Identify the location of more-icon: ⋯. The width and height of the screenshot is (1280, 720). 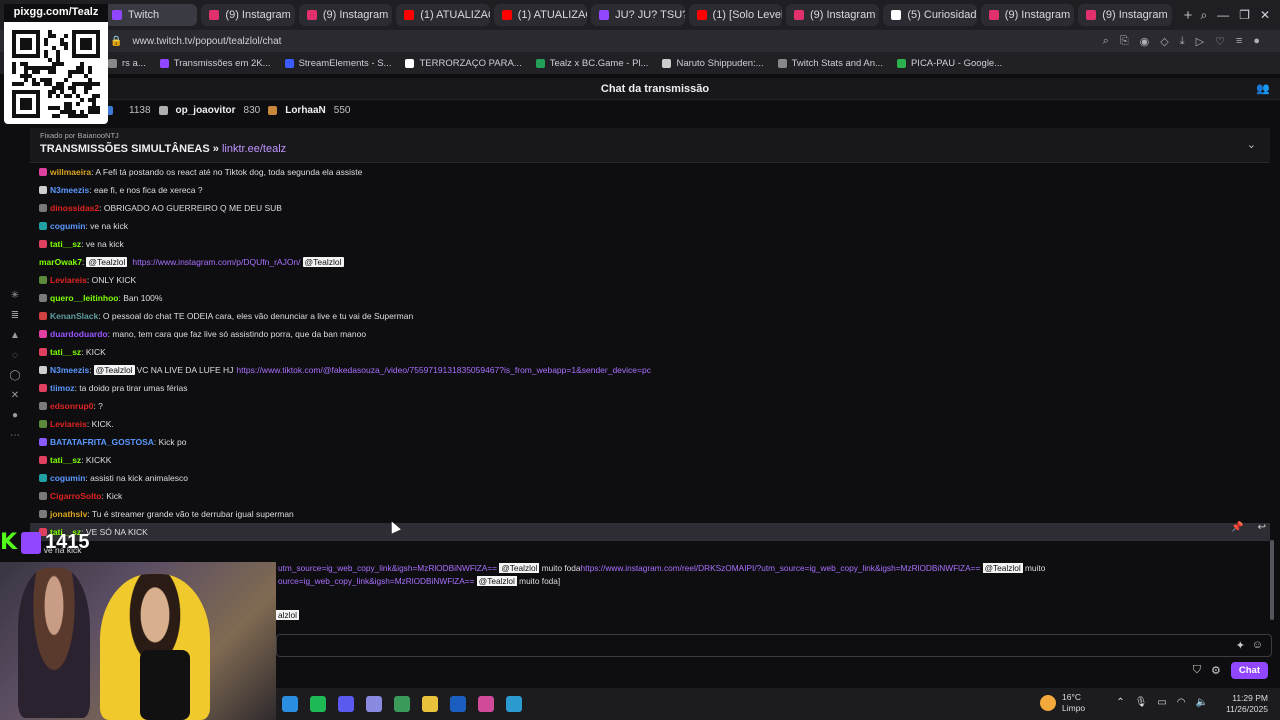
(15, 435).